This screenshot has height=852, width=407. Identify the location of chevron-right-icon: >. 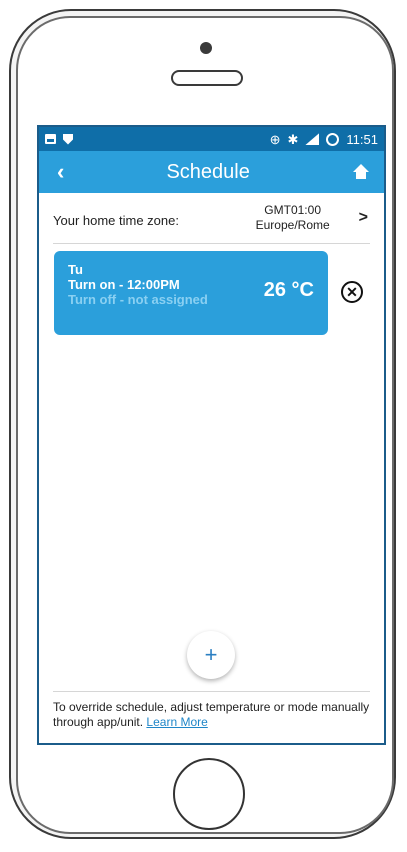
(363, 218).